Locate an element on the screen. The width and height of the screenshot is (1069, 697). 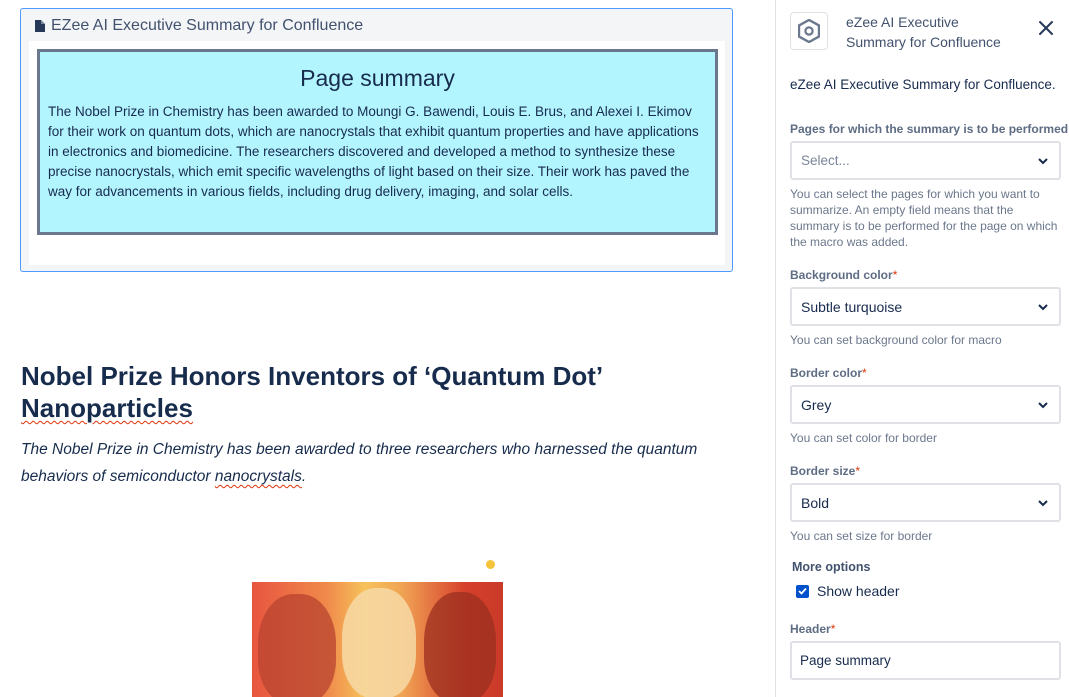
header-field-label-text: Header is located at coordinates (810, 629).